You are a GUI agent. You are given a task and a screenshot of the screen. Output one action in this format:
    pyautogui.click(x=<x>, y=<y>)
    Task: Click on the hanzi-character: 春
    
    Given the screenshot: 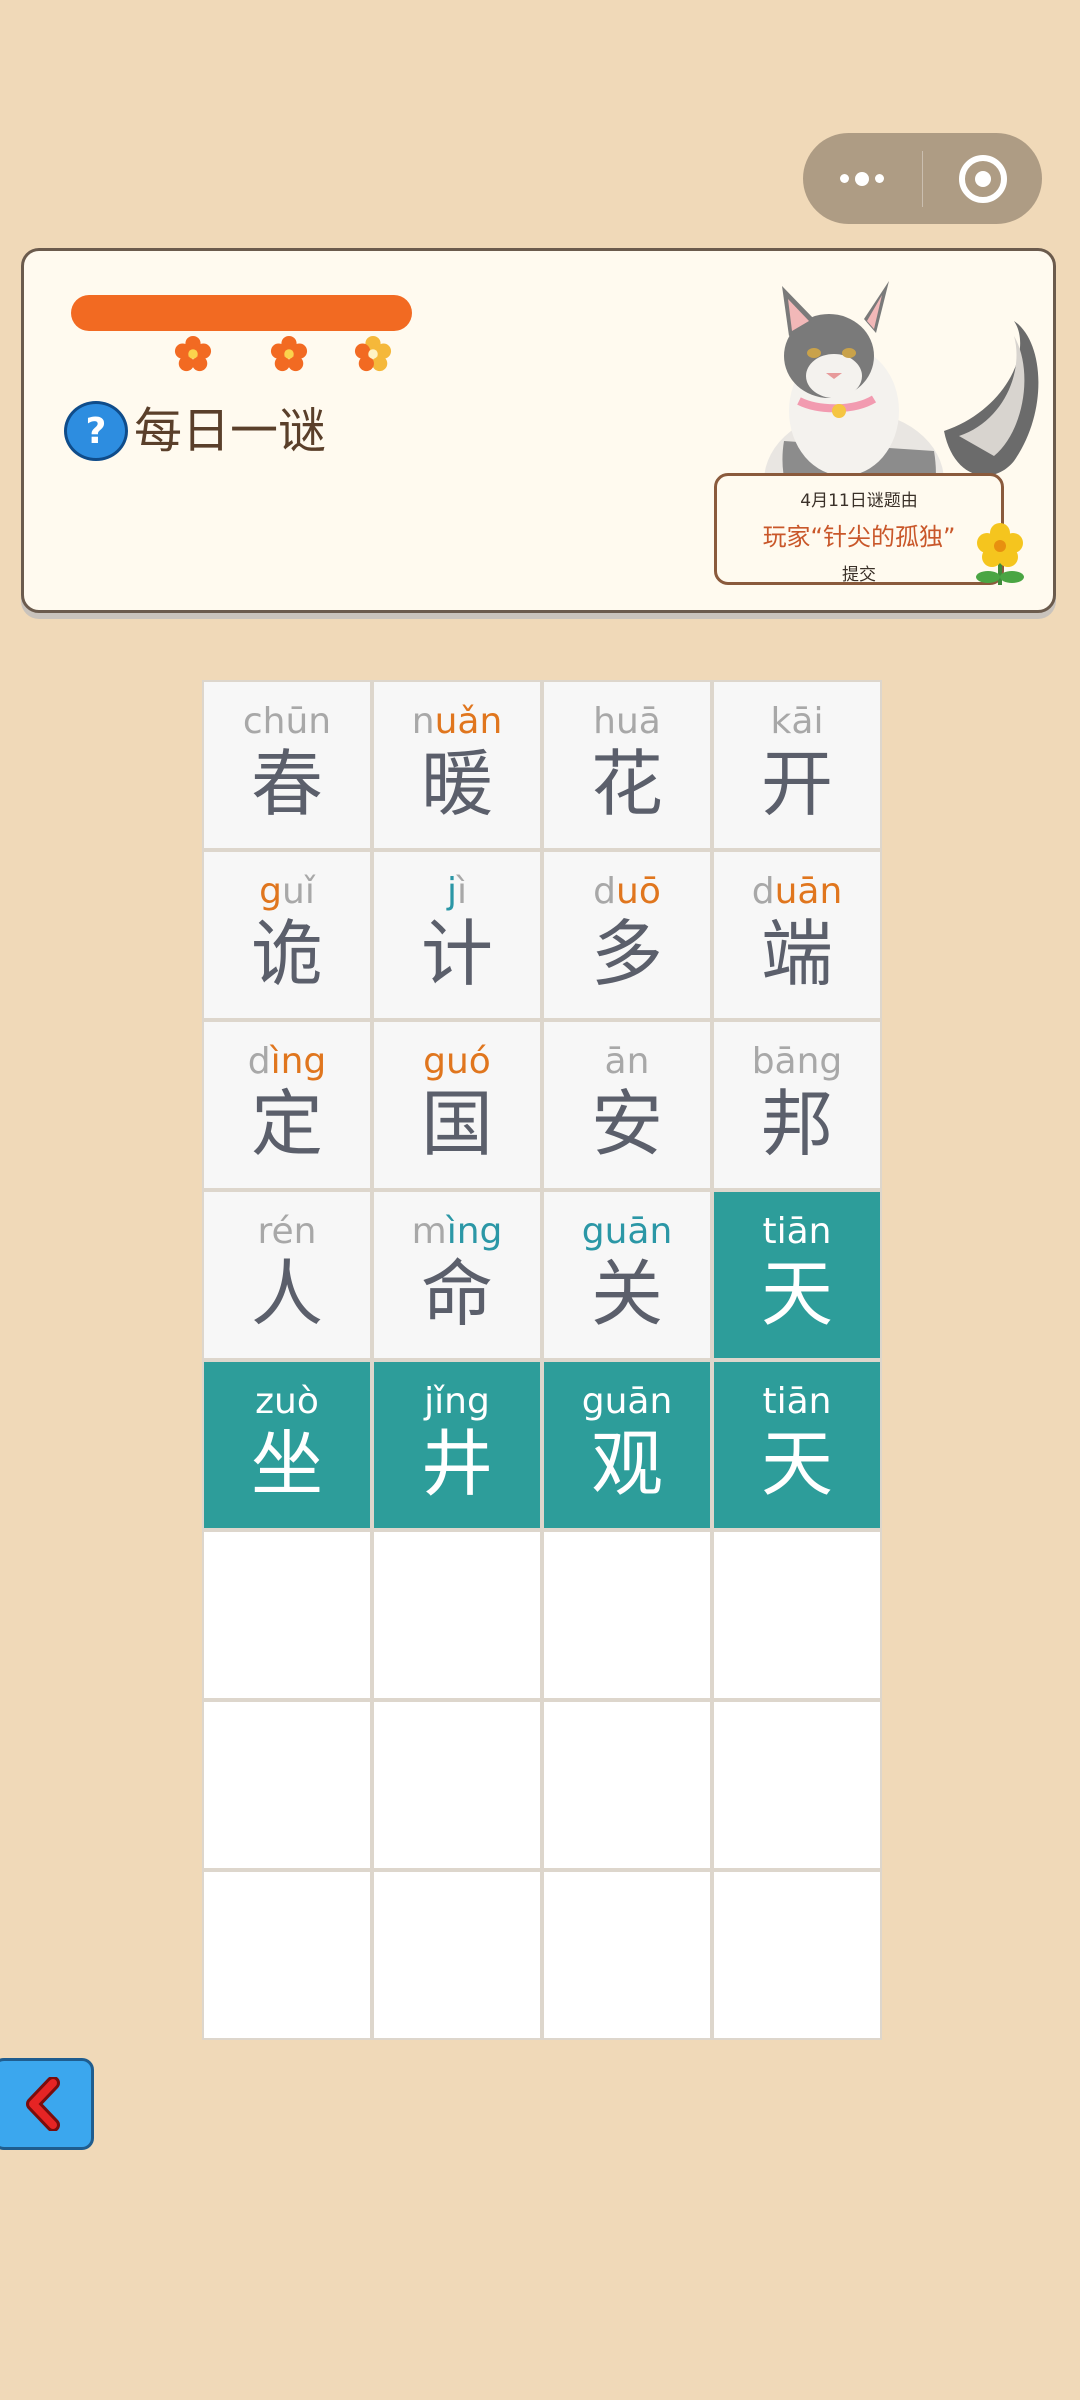 What is the action you would take?
    pyautogui.click(x=286, y=784)
    